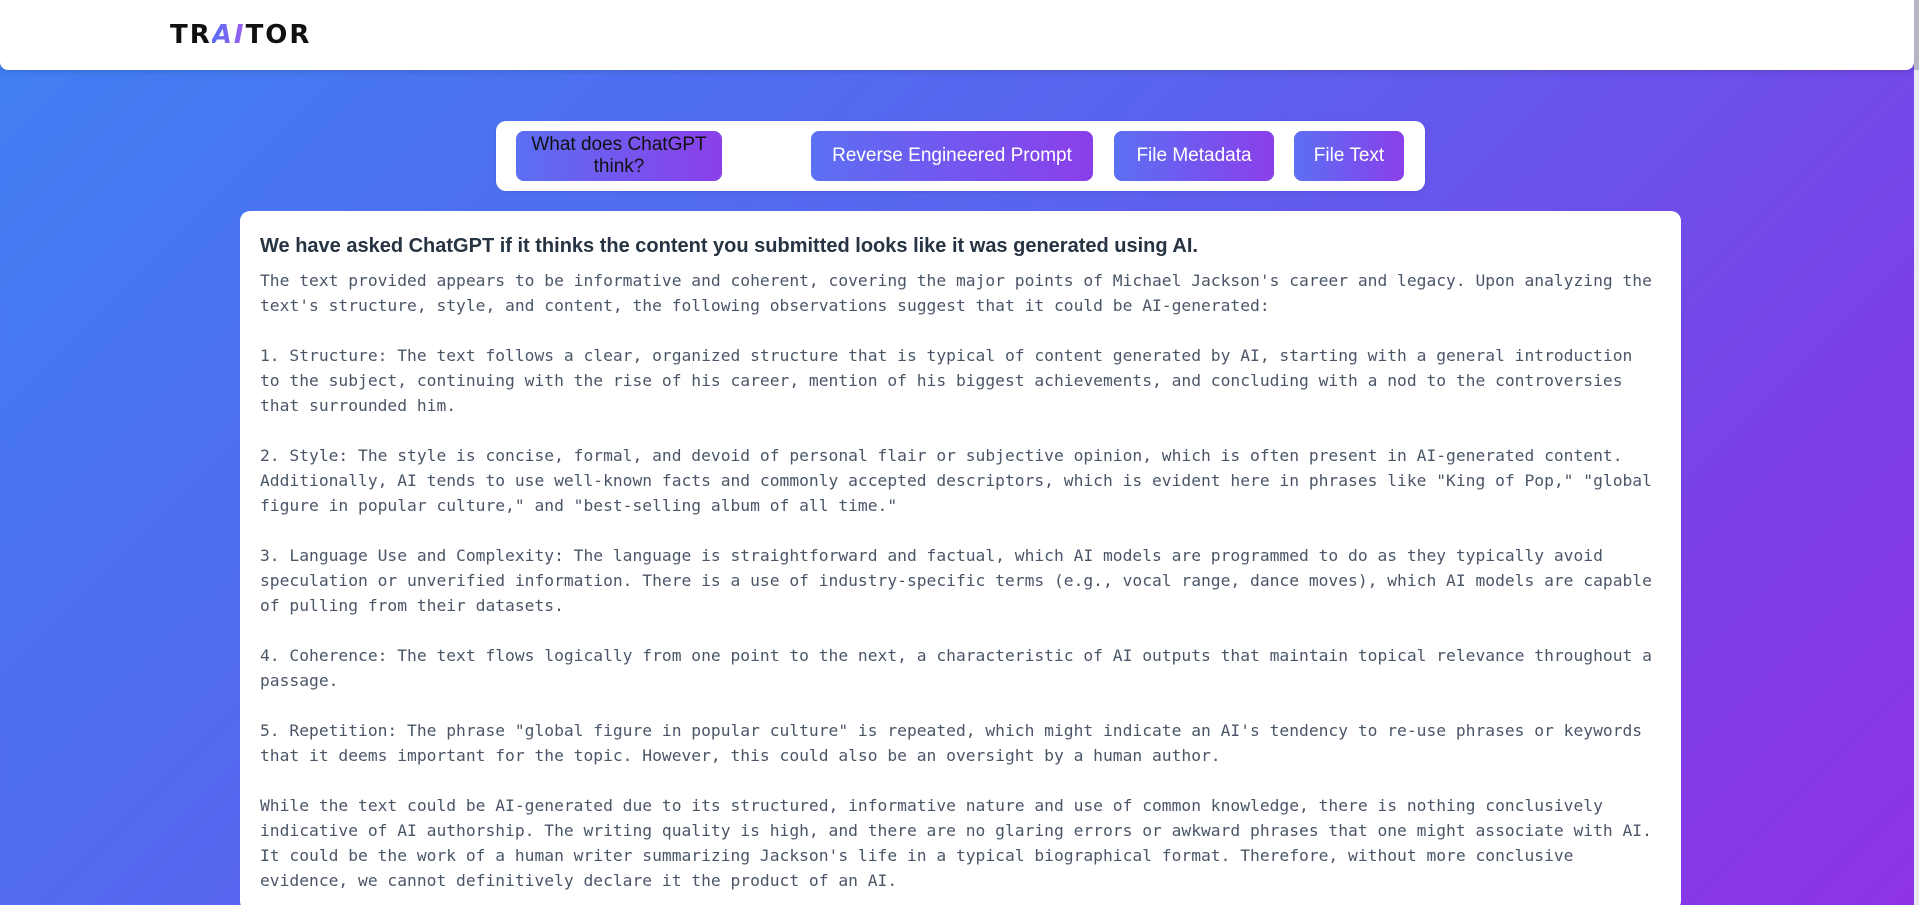 This screenshot has width=1919, height=905. I want to click on logo-text-left: TR, so click(191, 35).